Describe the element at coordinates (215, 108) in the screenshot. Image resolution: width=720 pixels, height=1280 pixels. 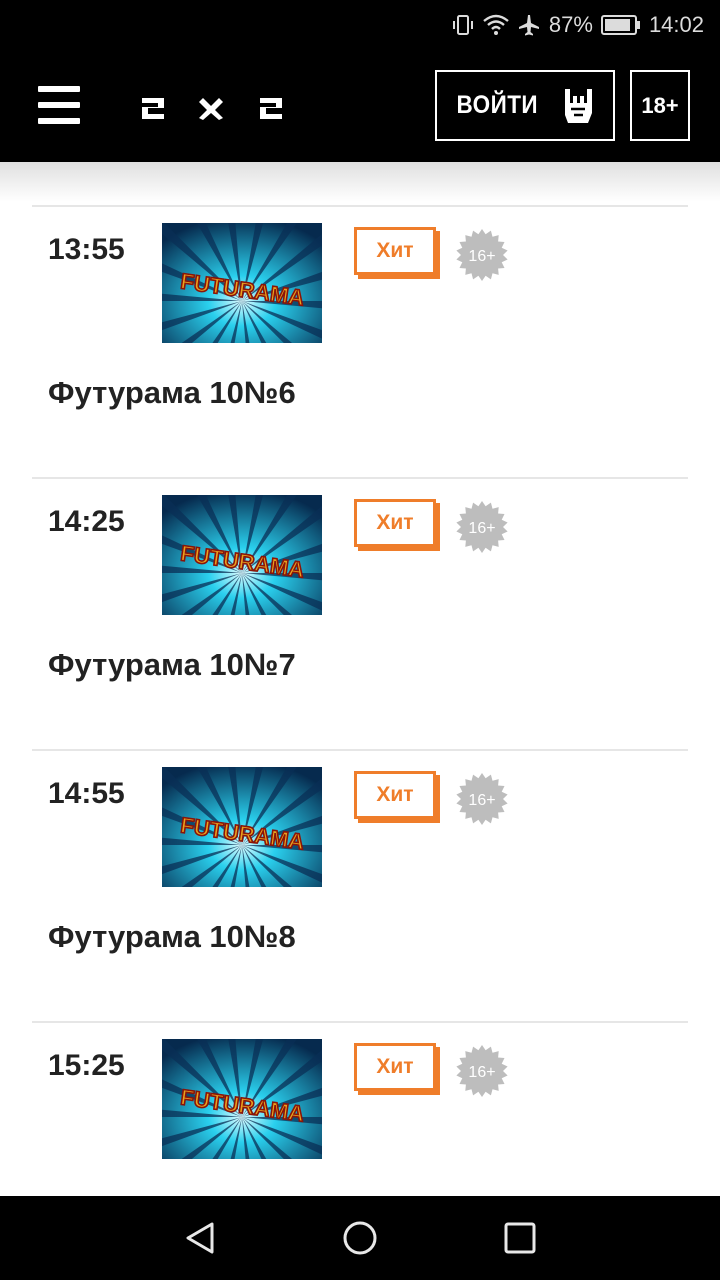
I see `logo-2x2` at that location.